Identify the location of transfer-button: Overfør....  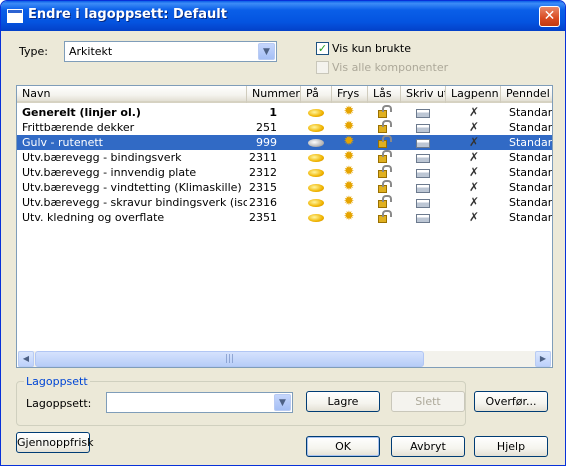
(511, 401).